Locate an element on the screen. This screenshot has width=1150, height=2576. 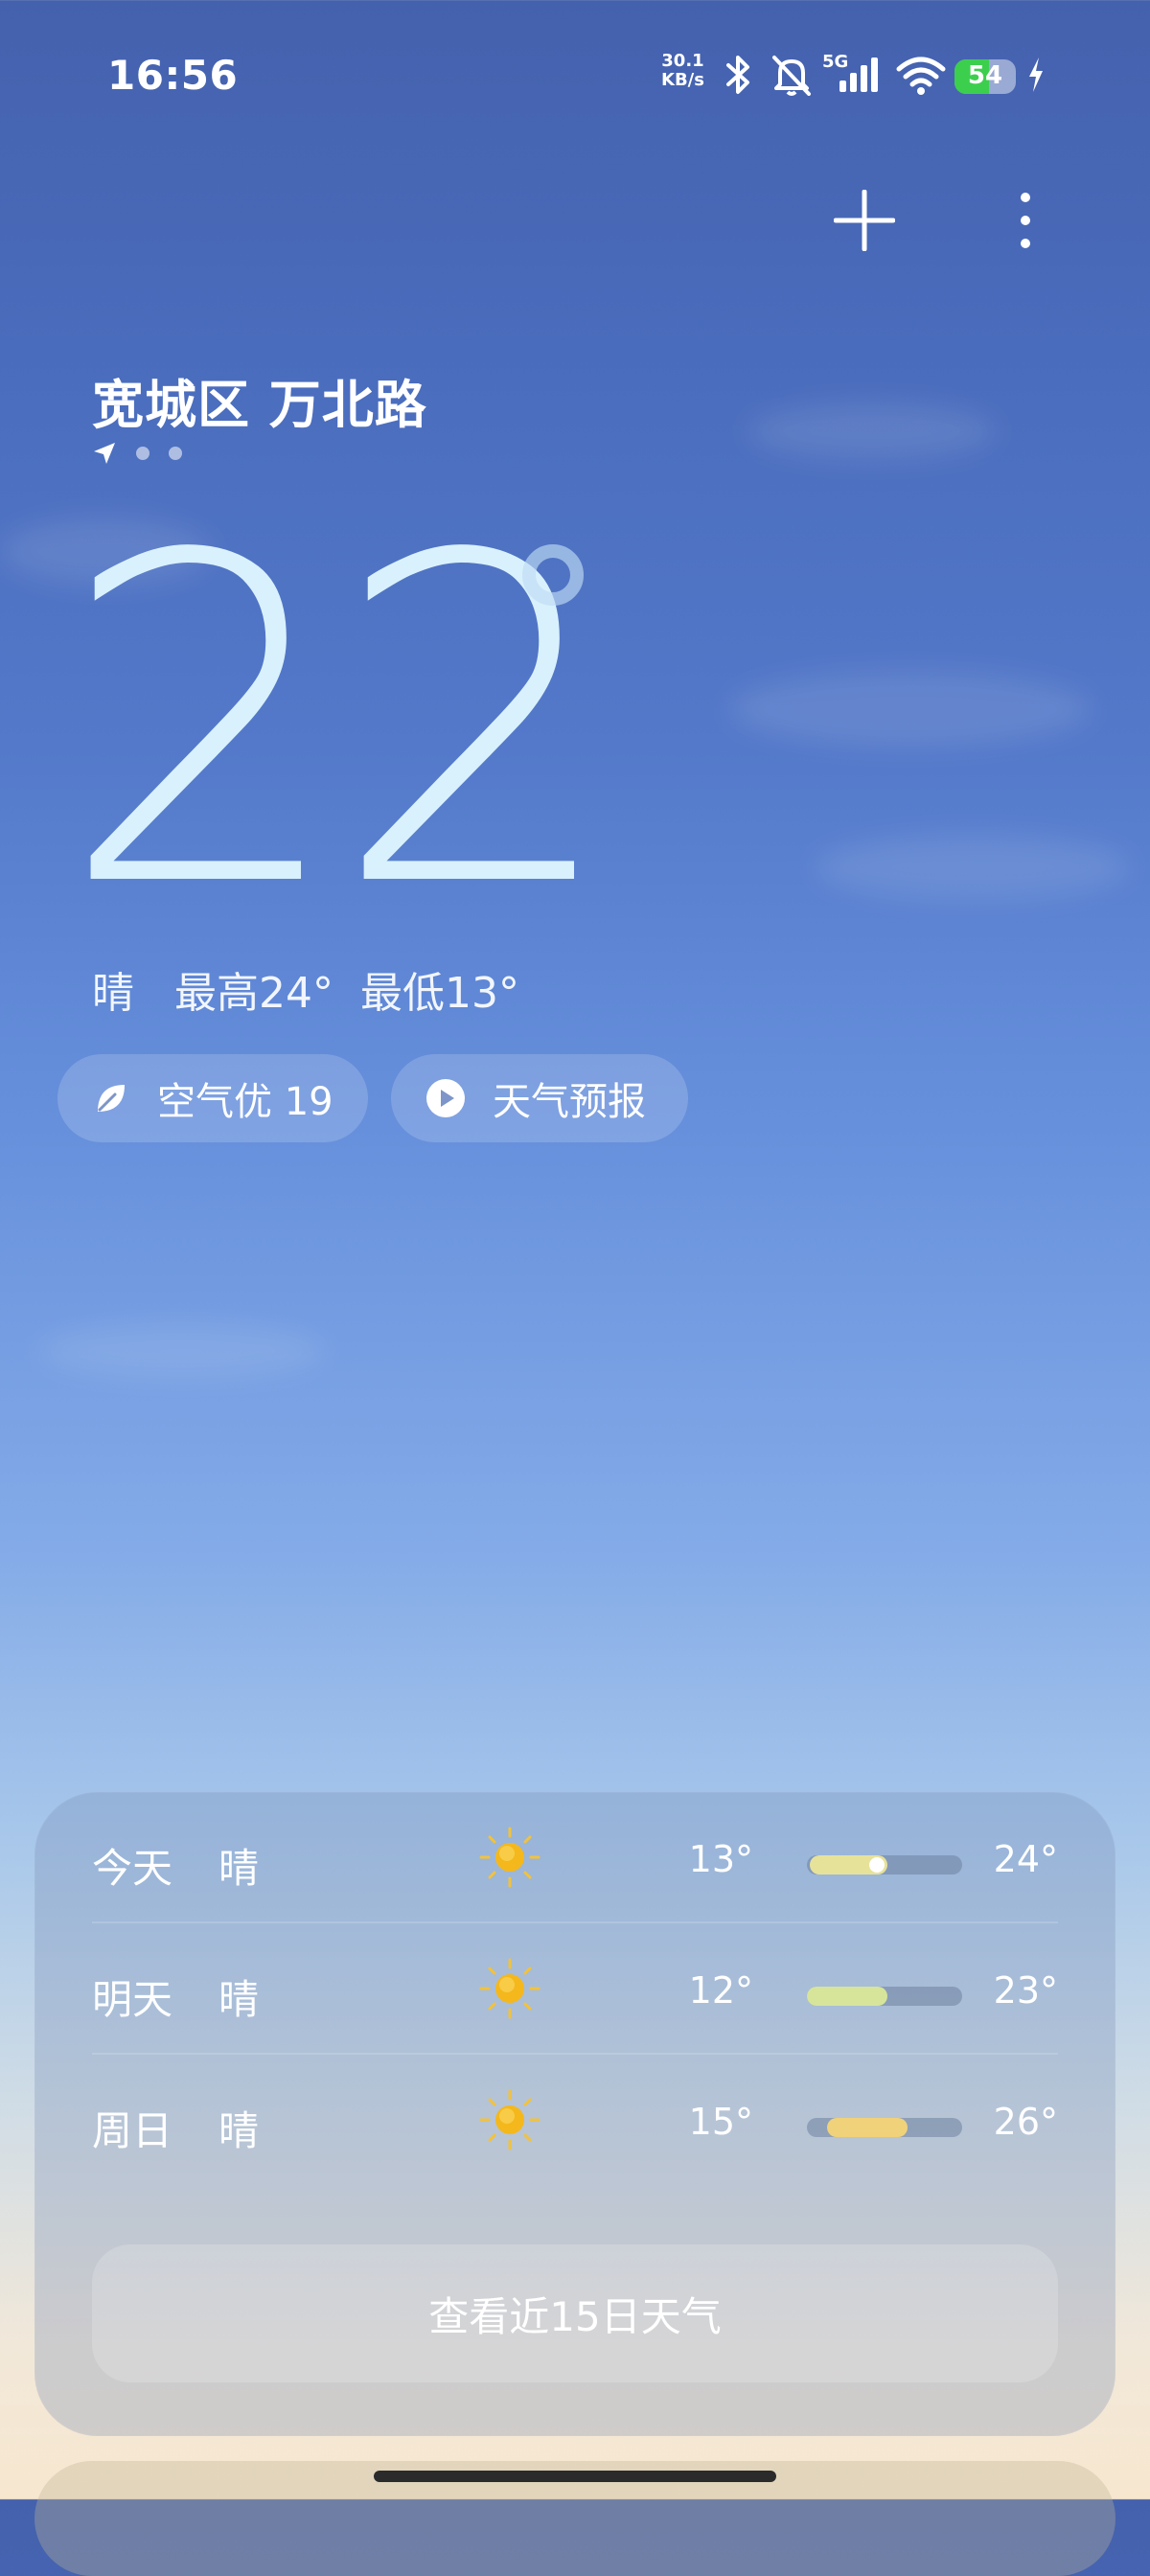
location-name: 宽城区 万北路 is located at coordinates (259, 405).